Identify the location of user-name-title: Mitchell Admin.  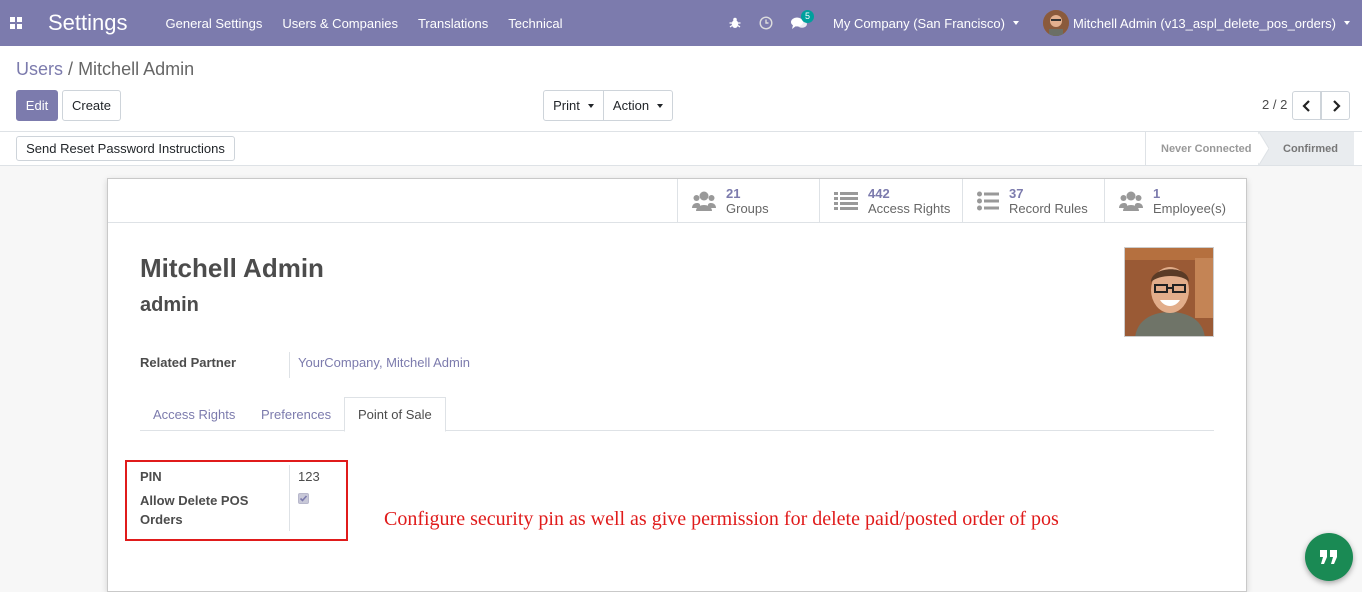
(232, 268).